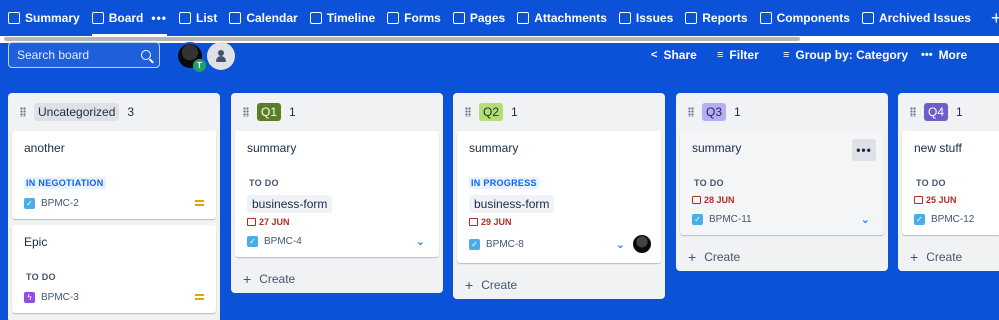 The height and width of the screenshot is (320, 999). I want to click on add-people-button, so click(221, 56).